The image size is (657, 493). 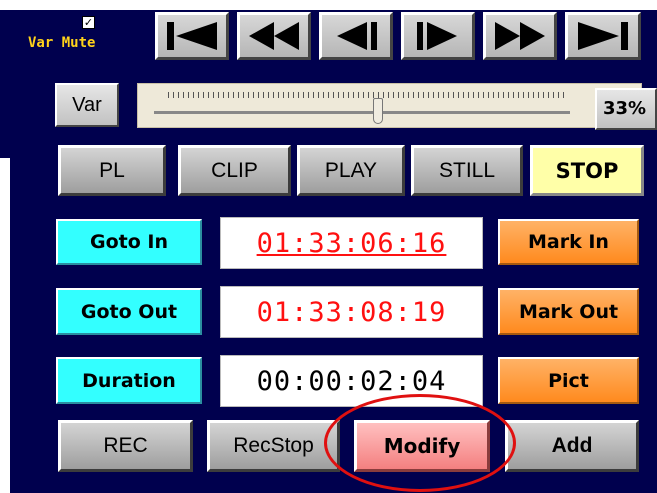 What do you see at coordinates (87, 105) in the screenshot?
I see `var-button: Var` at bounding box center [87, 105].